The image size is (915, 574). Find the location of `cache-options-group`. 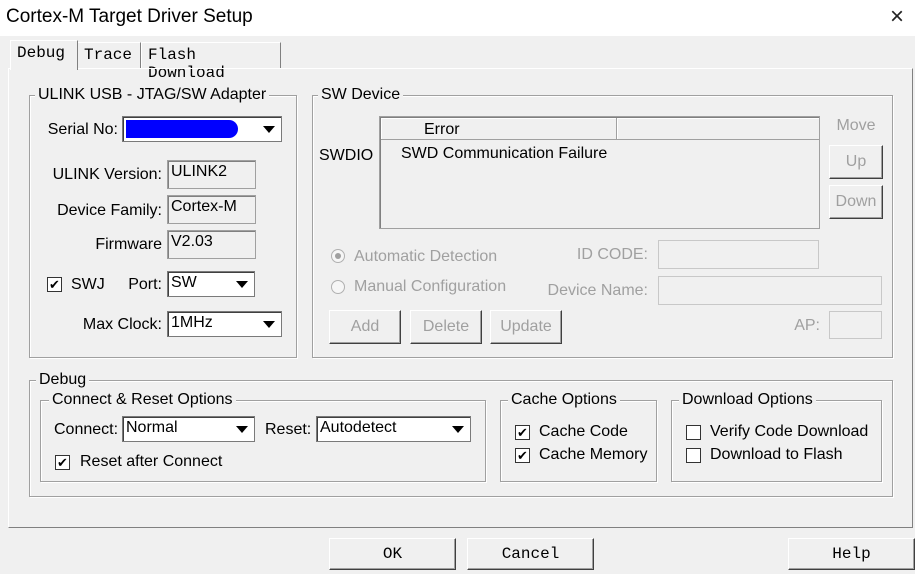

cache-options-group is located at coordinates (578, 441).